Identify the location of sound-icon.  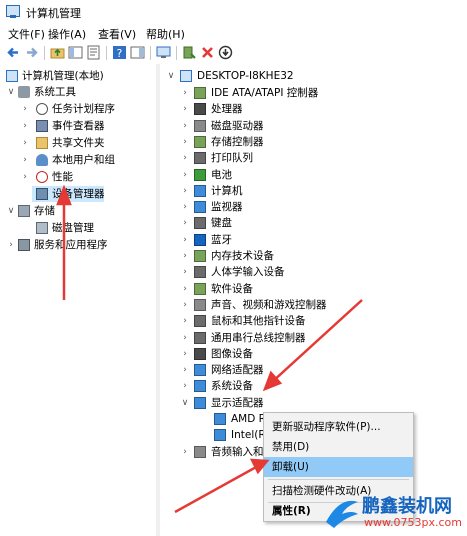
(200, 305).